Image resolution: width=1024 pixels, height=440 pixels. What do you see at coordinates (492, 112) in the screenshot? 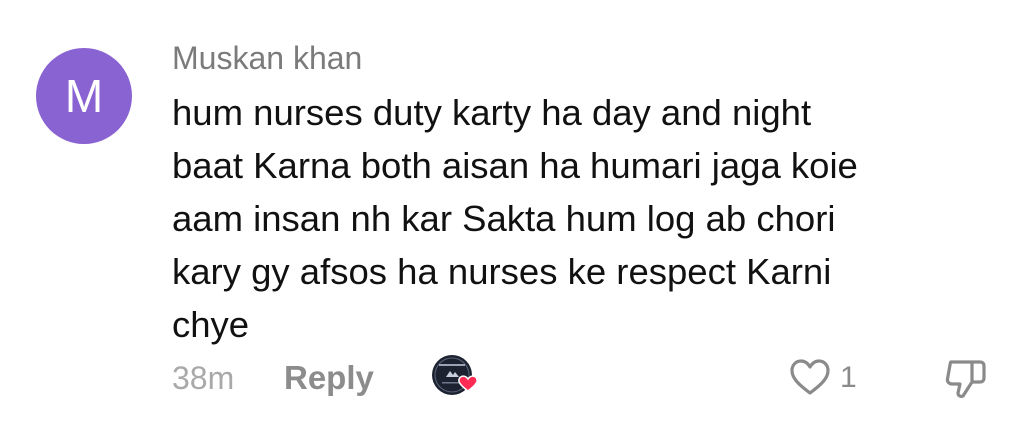
I see `comment-text-line: hum nurses duty karty ha day and night` at bounding box center [492, 112].